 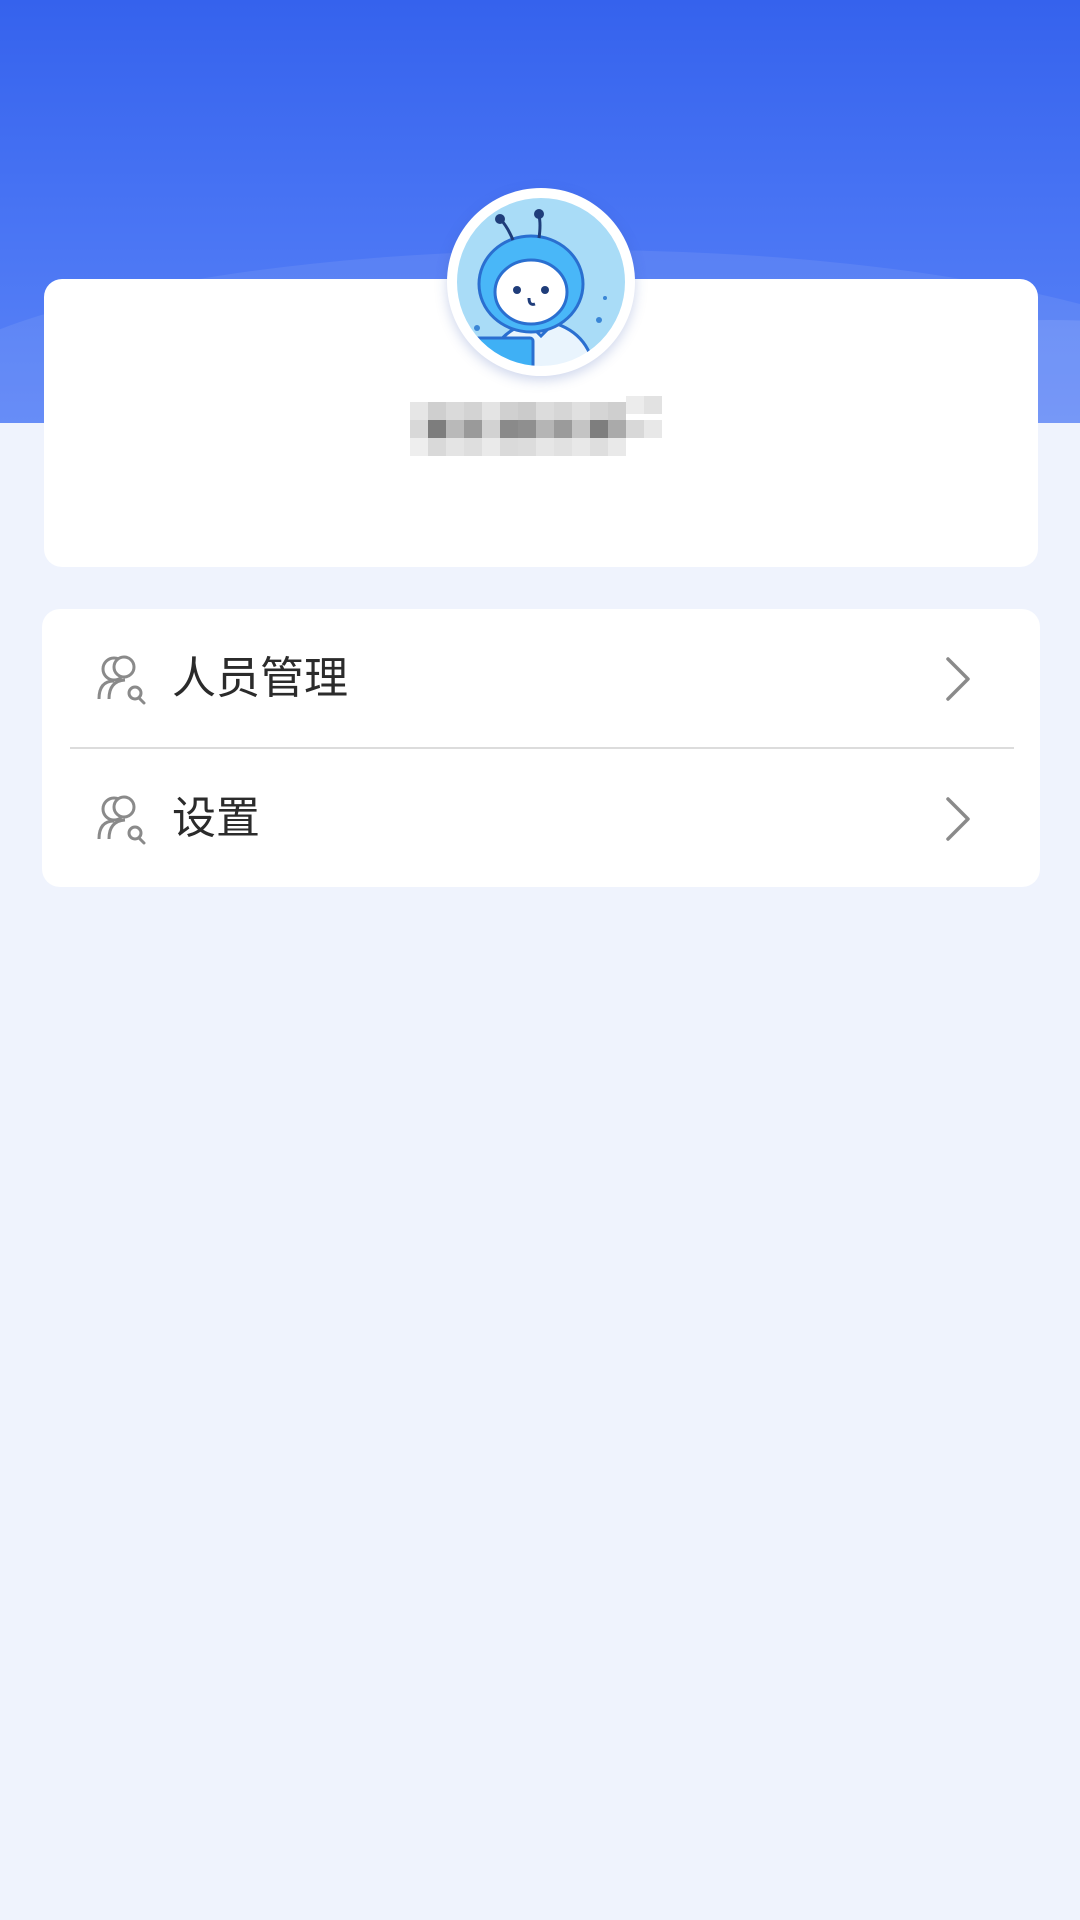 What do you see at coordinates (541, 818) in the screenshot?
I see `menu-item-settings: 设置` at bounding box center [541, 818].